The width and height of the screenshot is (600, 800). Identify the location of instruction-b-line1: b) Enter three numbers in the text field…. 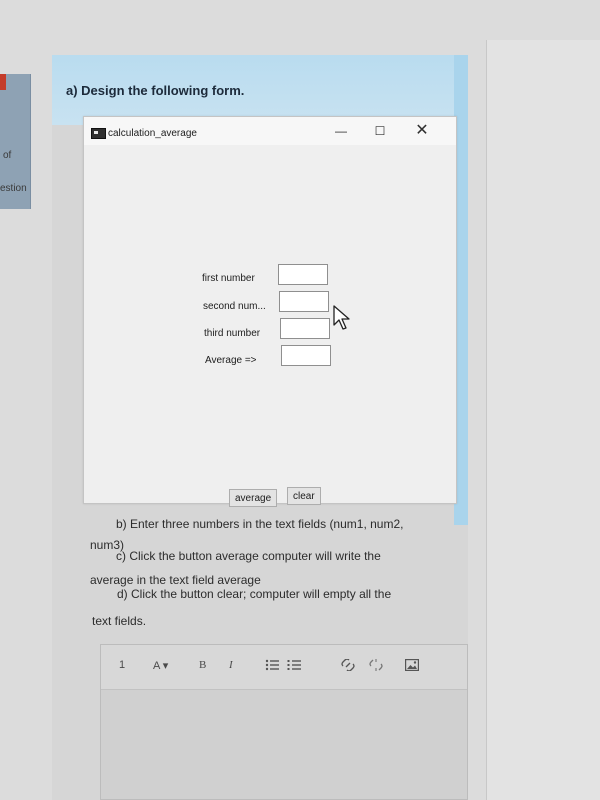
(260, 524).